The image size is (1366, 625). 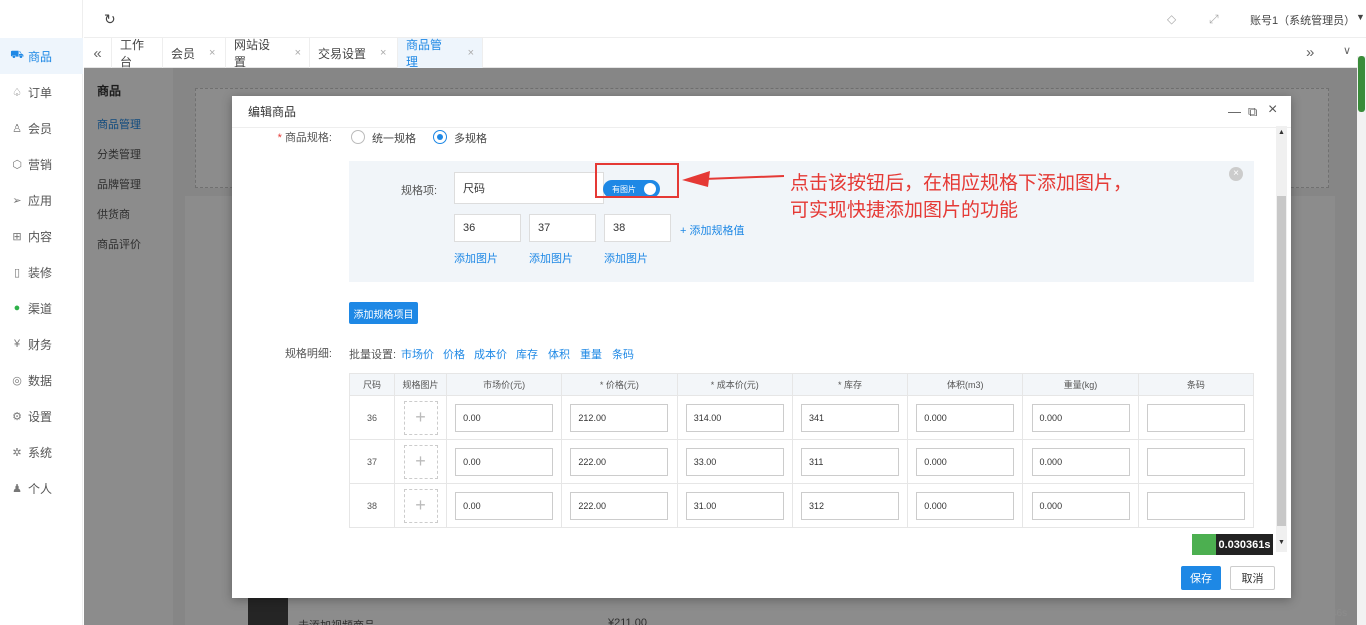 I want to click on stock-input: 312, so click(x=849, y=505).